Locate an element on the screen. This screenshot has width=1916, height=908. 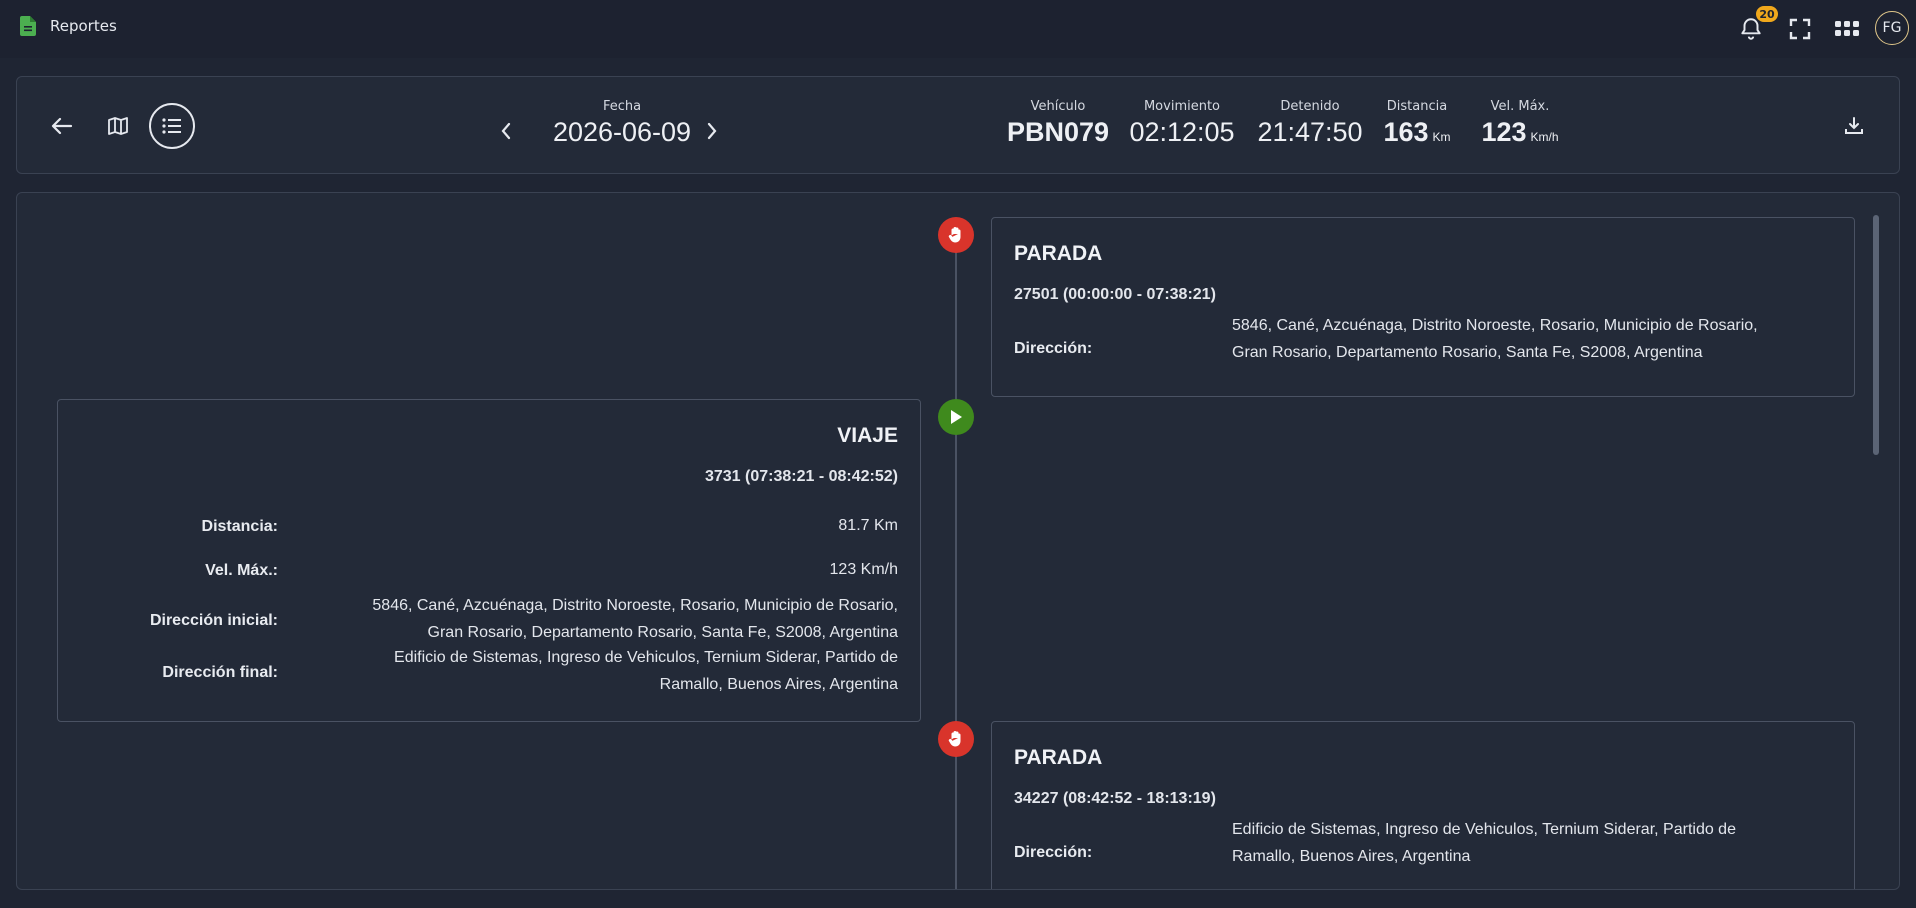
event-subtitle: 3731 (07:38:21 - 08:42:52) is located at coordinates (801, 476).